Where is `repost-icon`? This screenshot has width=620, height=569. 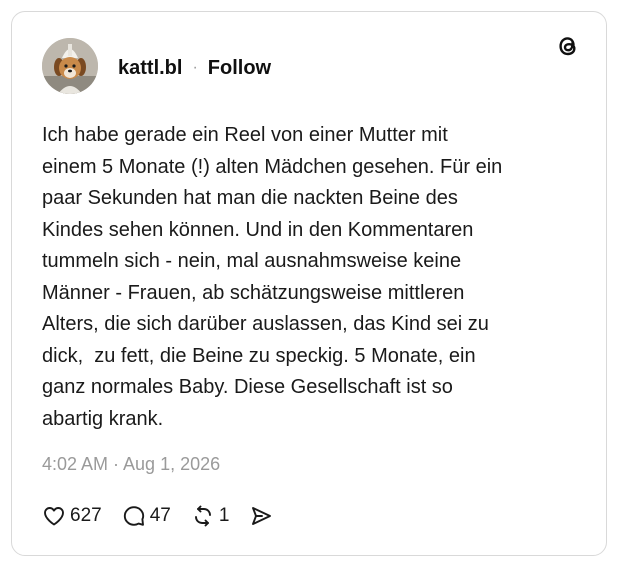 repost-icon is located at coordinates (203, 516).